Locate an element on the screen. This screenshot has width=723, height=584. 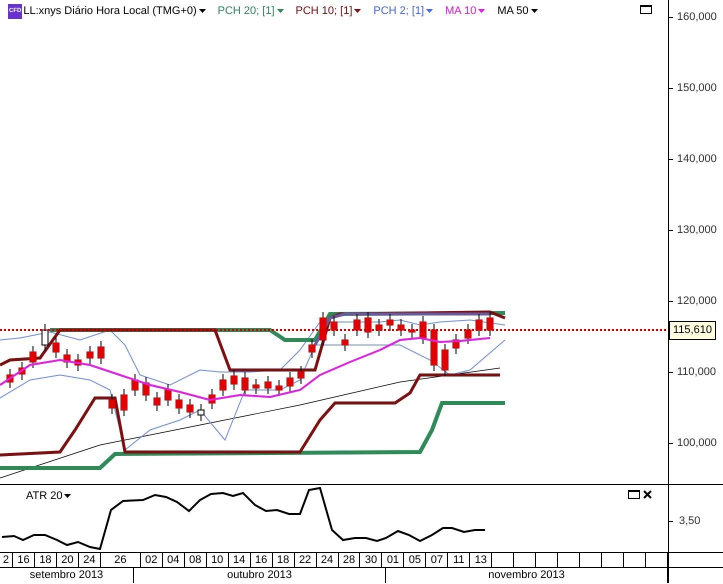
axis-label: 130,000 is located at coordinates (697, 230).